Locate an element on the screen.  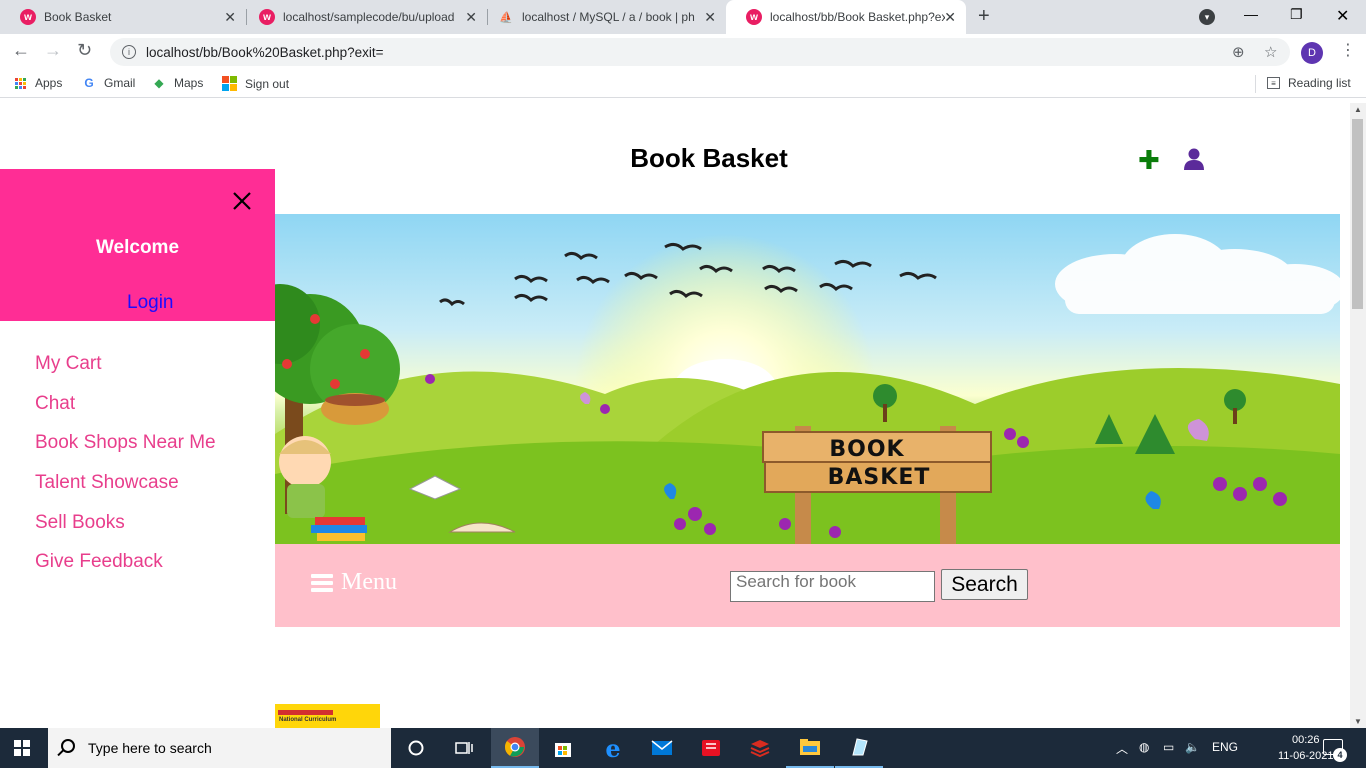
restore-icon: ❐ is located at coordinates (1296, 14).